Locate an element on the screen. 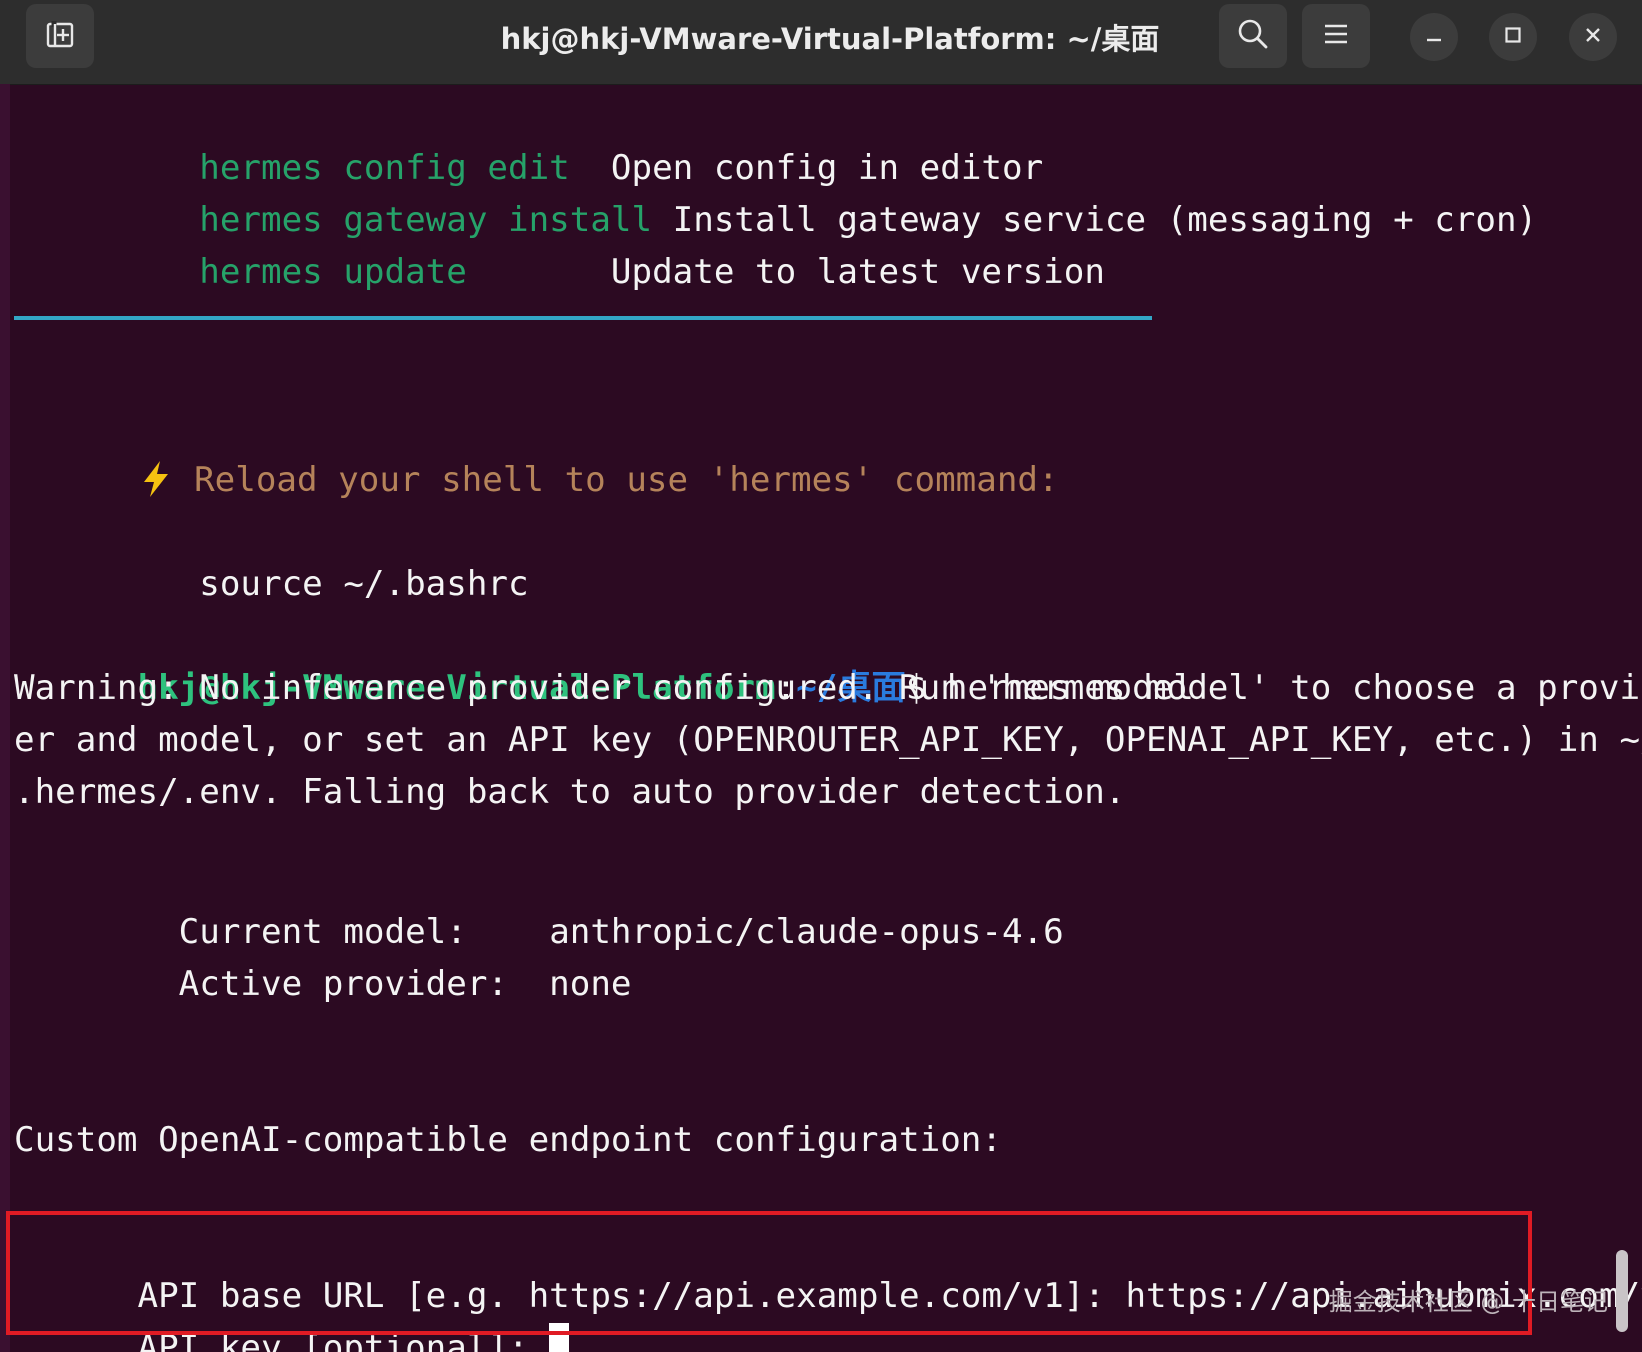 Image resolution: width=1642 pixels, height=1352 pixels. window-title: hkj@hkj-VMware-Virtual-Platform: ~/桌面 is located at coordinates (830, 39).